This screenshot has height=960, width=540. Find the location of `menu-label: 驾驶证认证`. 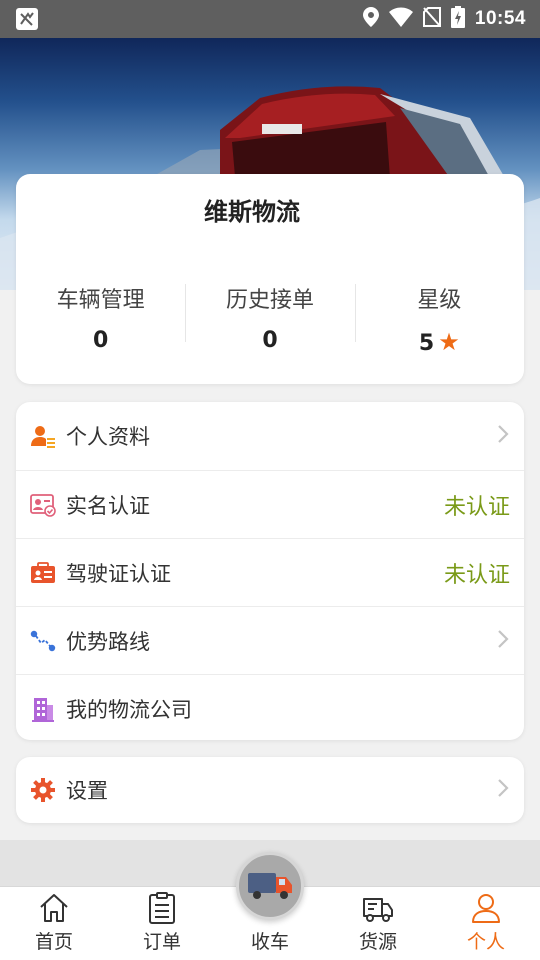

menu-label: 驾驶证认证 is located at coordinates (118, 573).